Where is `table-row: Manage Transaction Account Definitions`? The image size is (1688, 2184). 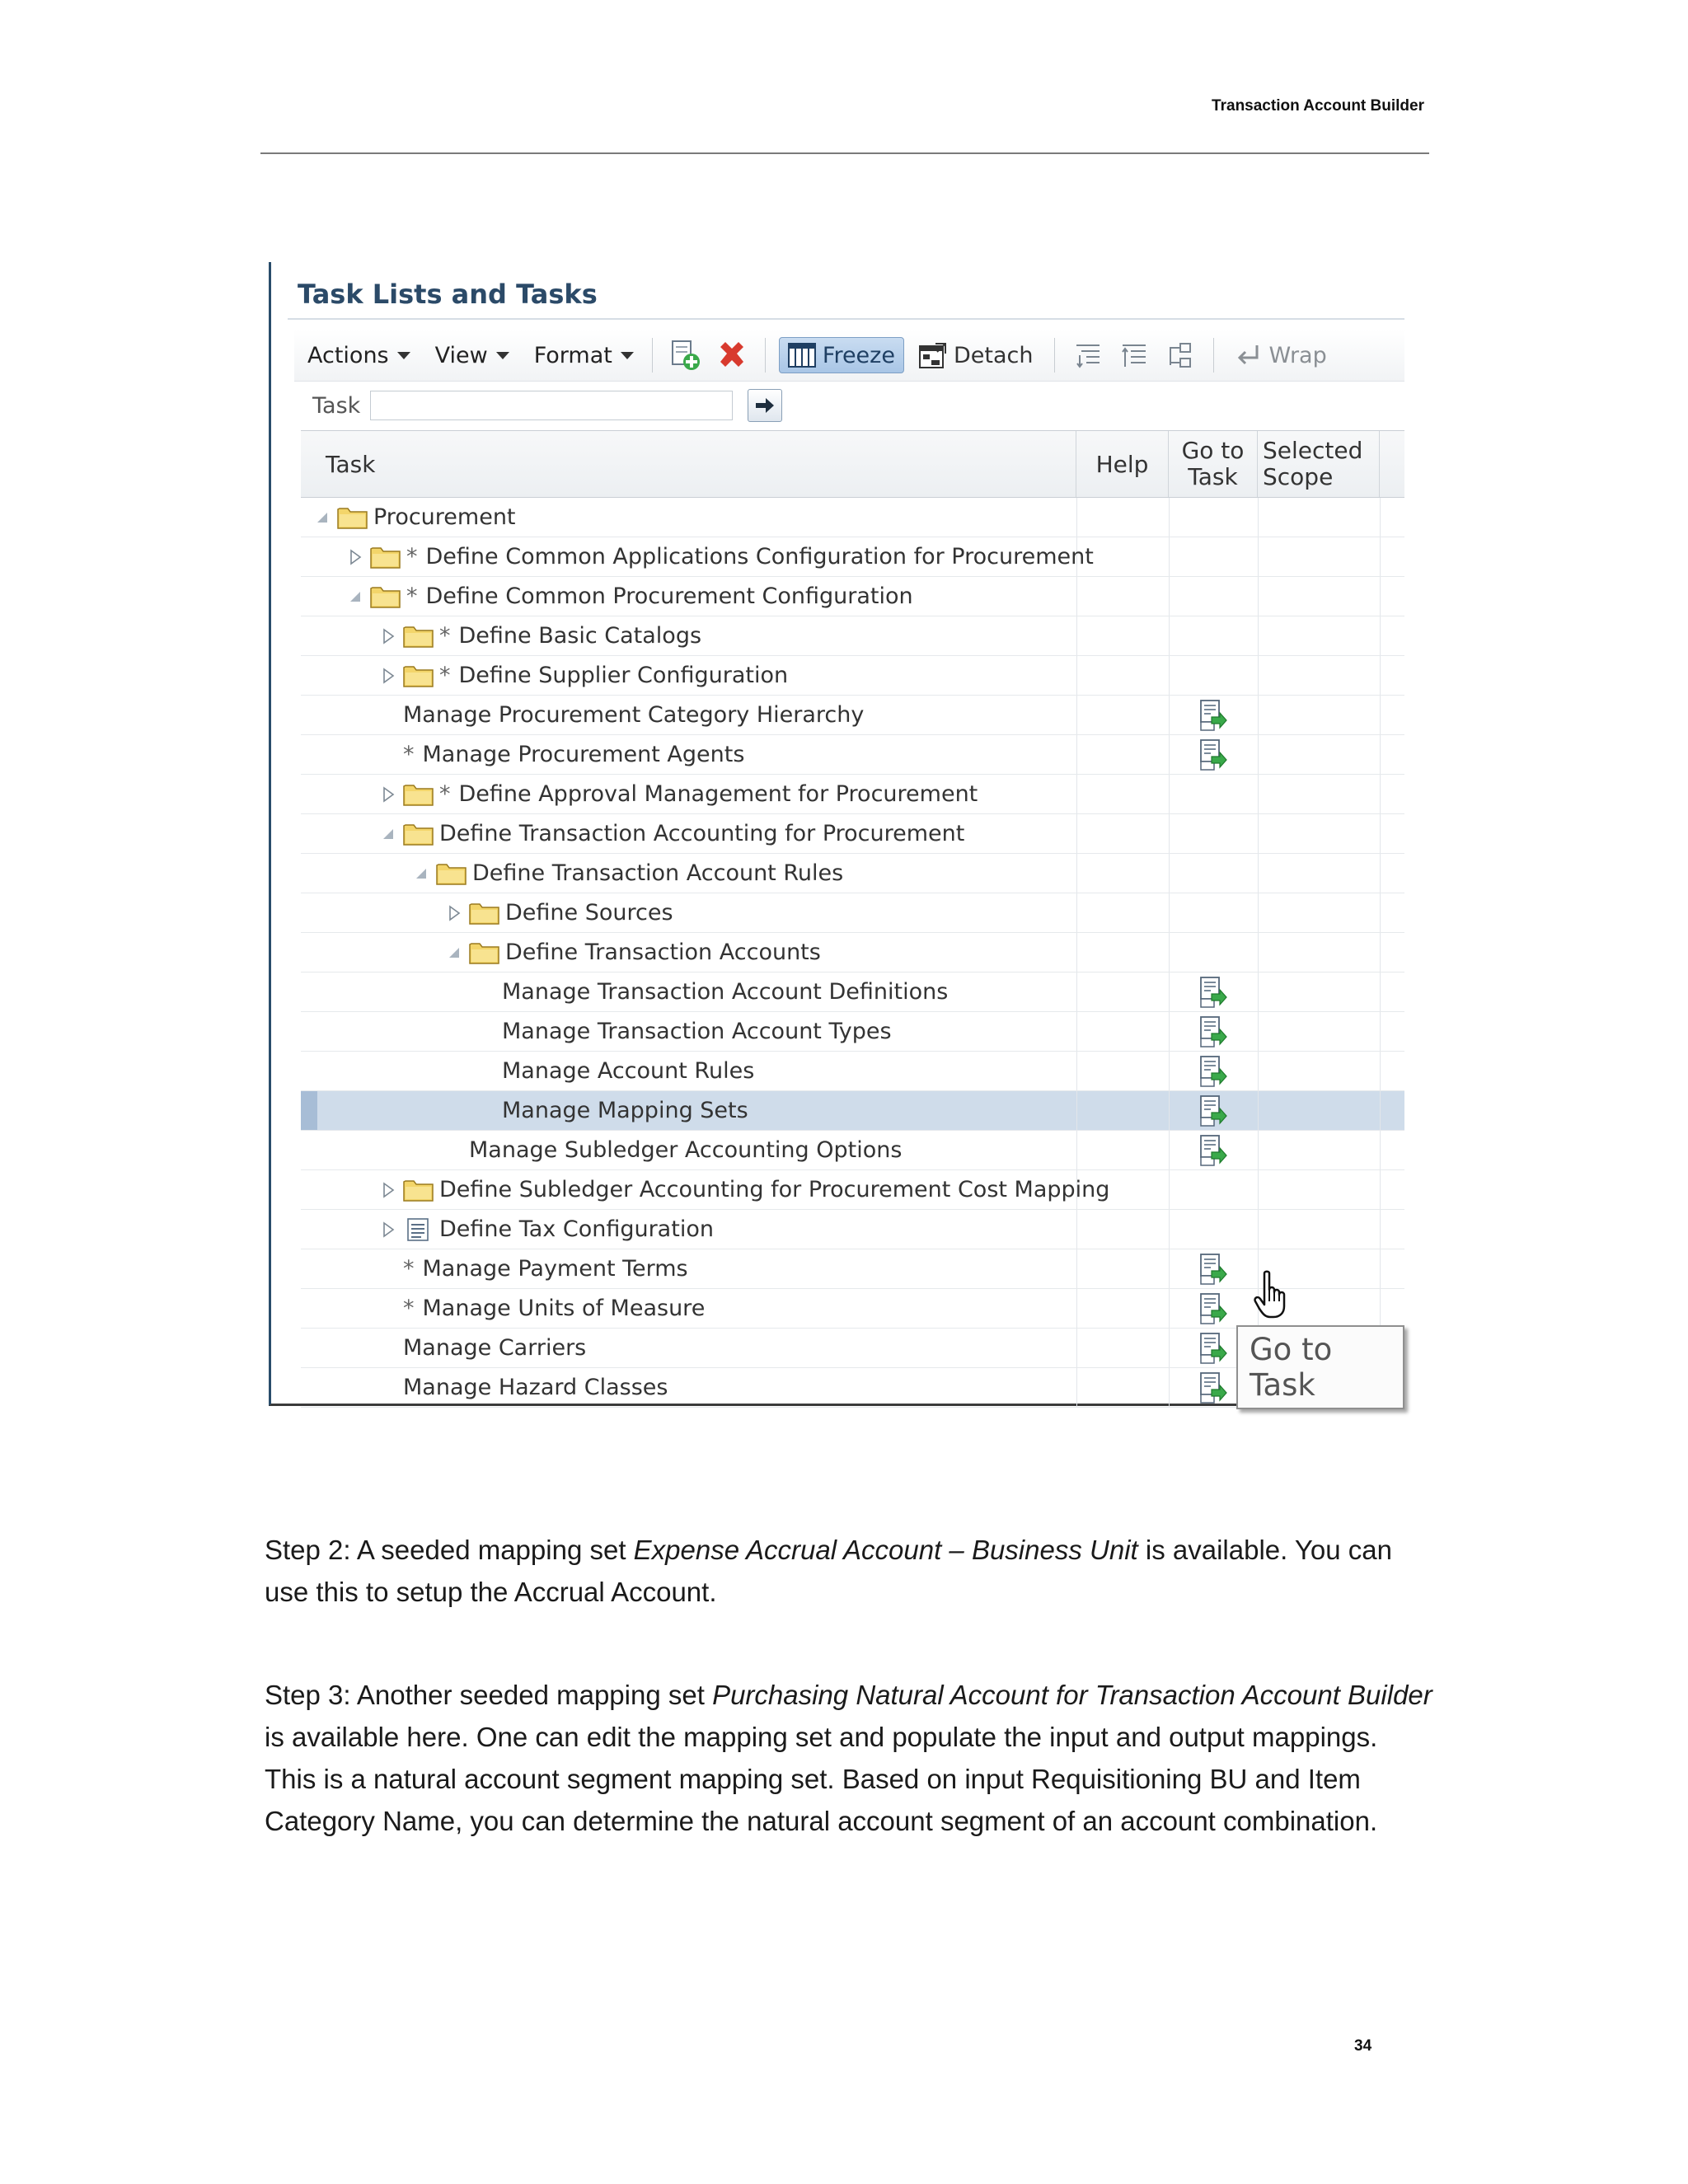 table-row: Manage Transaction Account Definitions is located at coordinates (853, 992).